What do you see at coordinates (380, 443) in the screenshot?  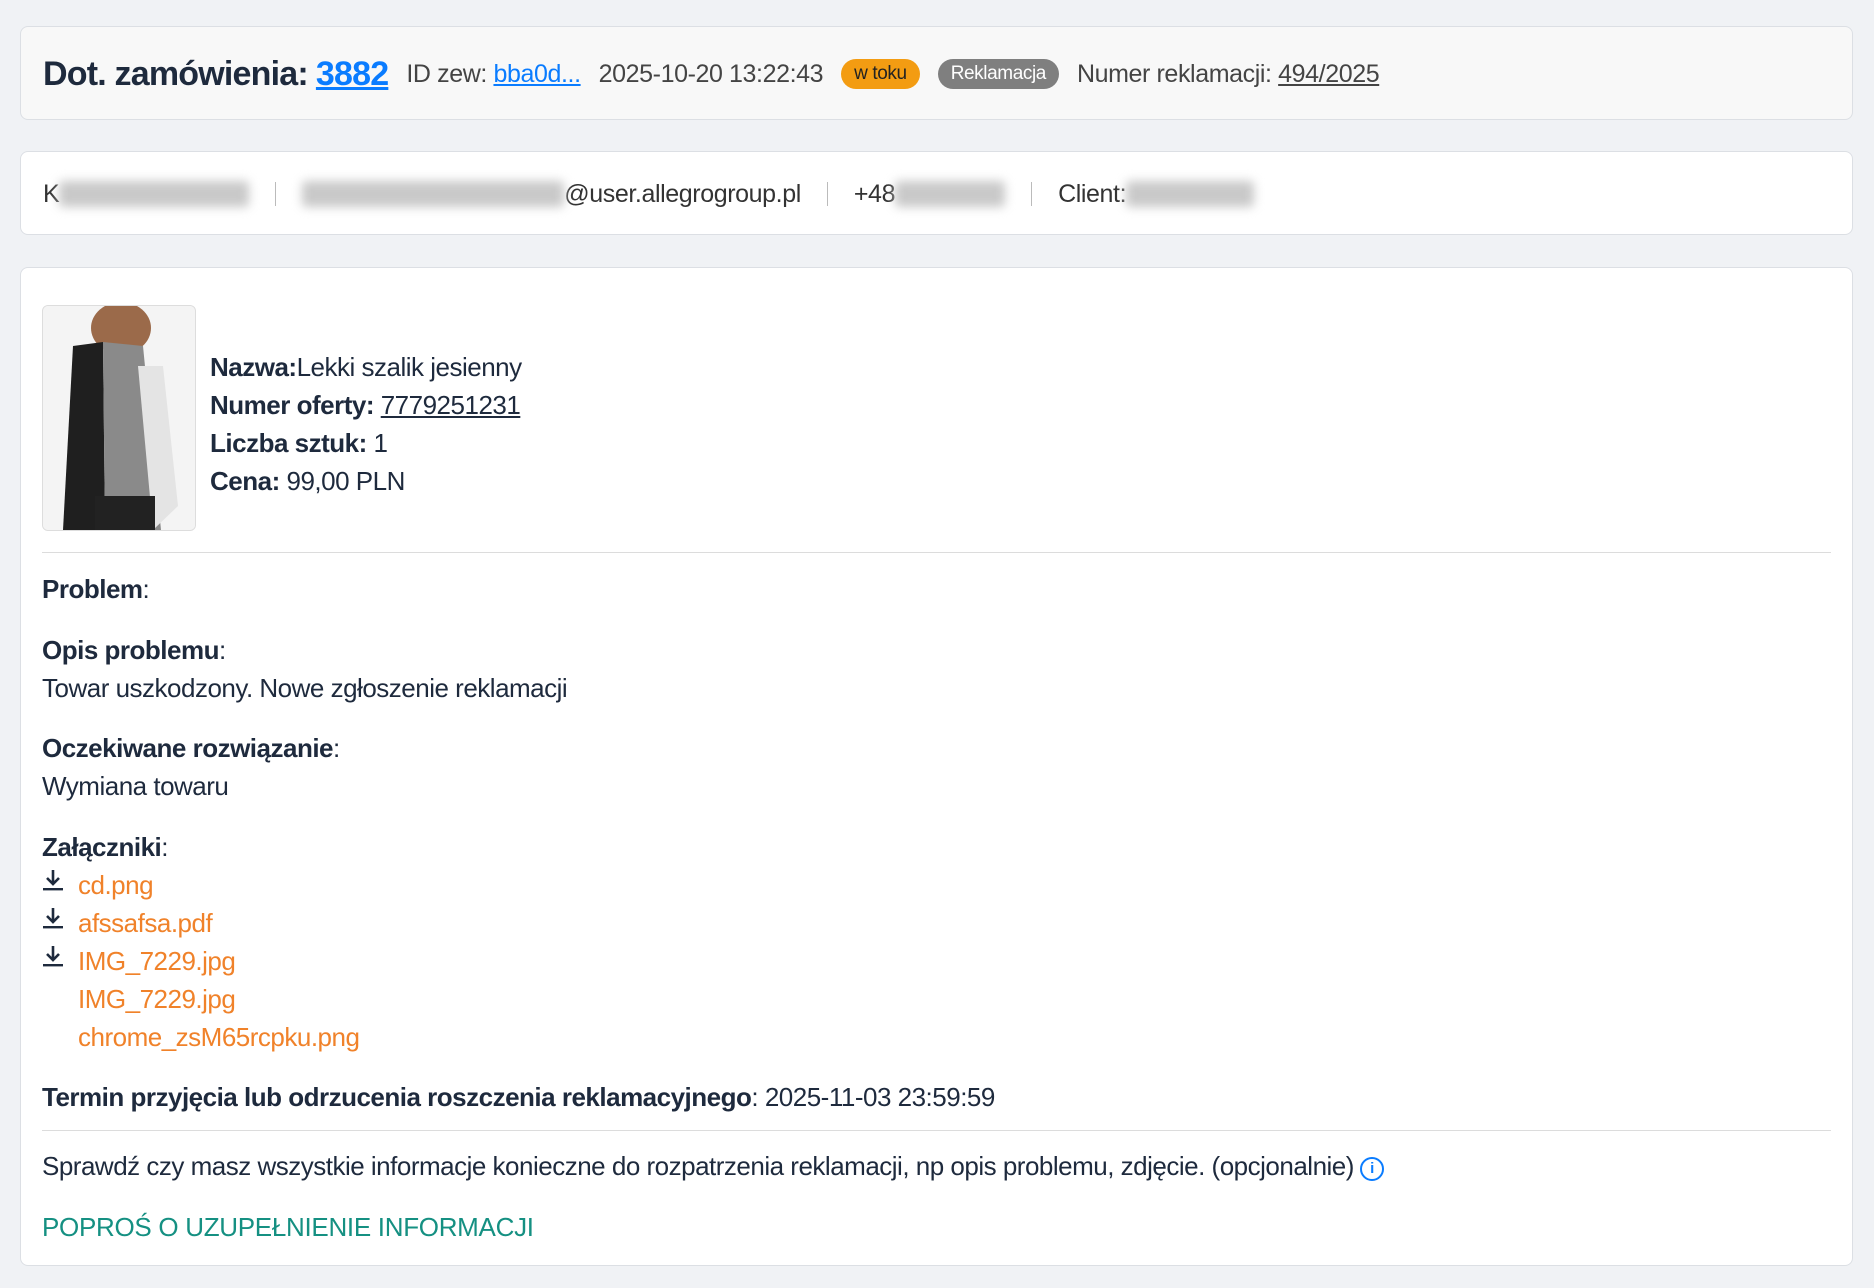 I see `quantity-value: 1` at bounding box center [380, 443].